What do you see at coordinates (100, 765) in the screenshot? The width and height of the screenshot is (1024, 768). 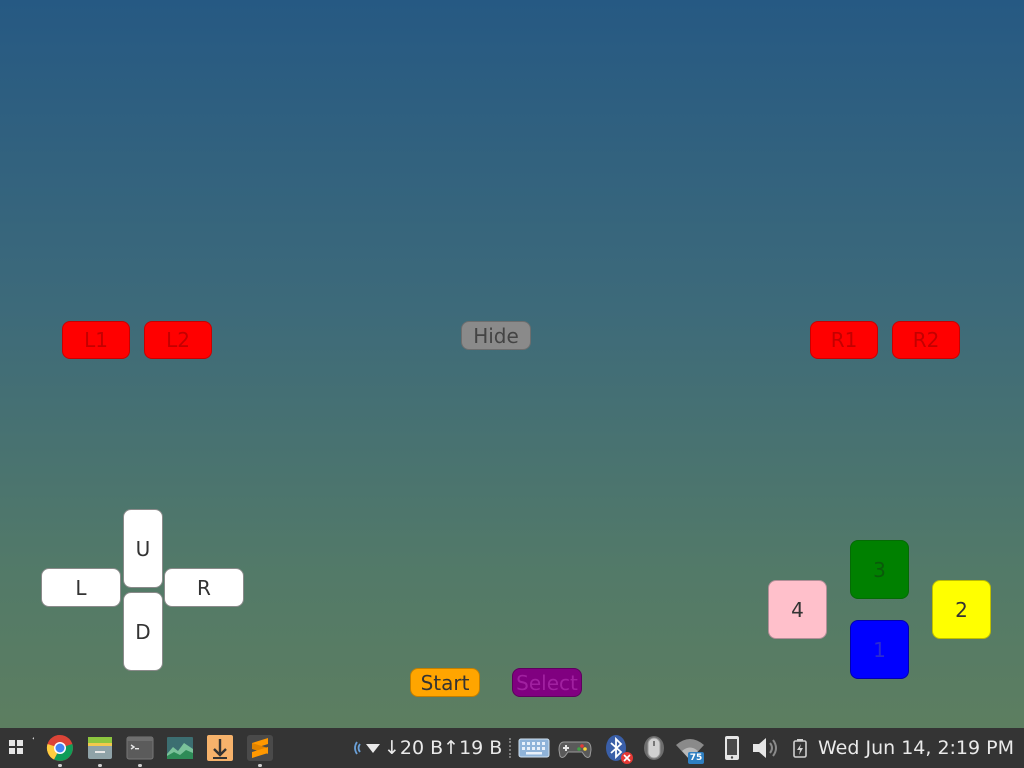 I see `file-manager-running-indicator` at bounding box center [100, 765].